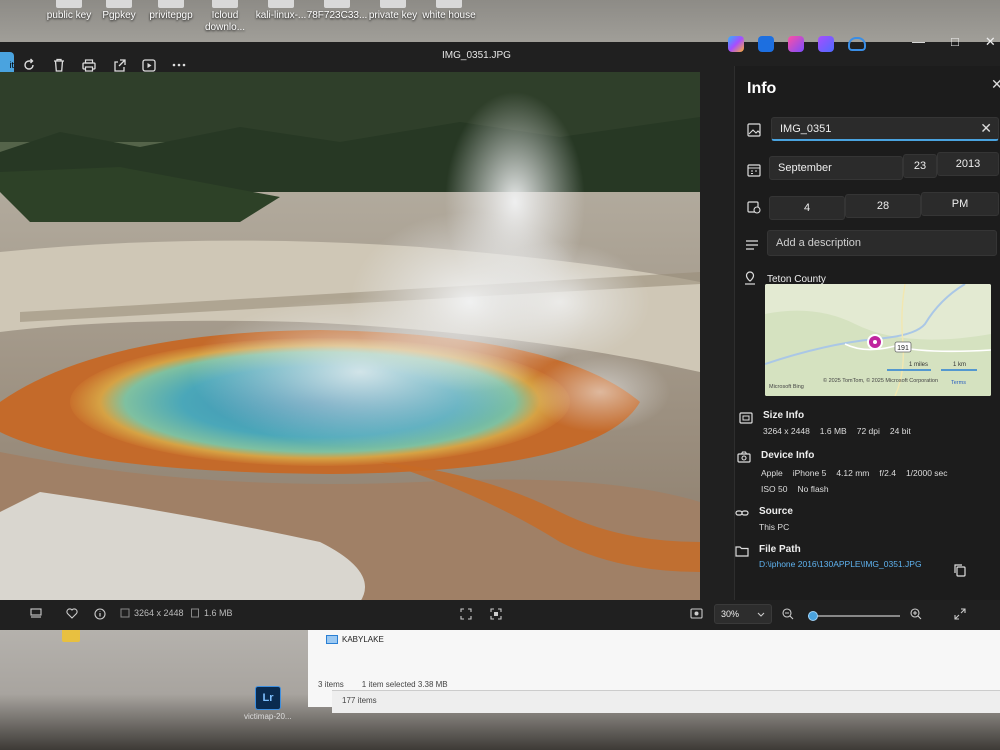  I want to click on device-aperture: f/2.4, so click(887, 473).